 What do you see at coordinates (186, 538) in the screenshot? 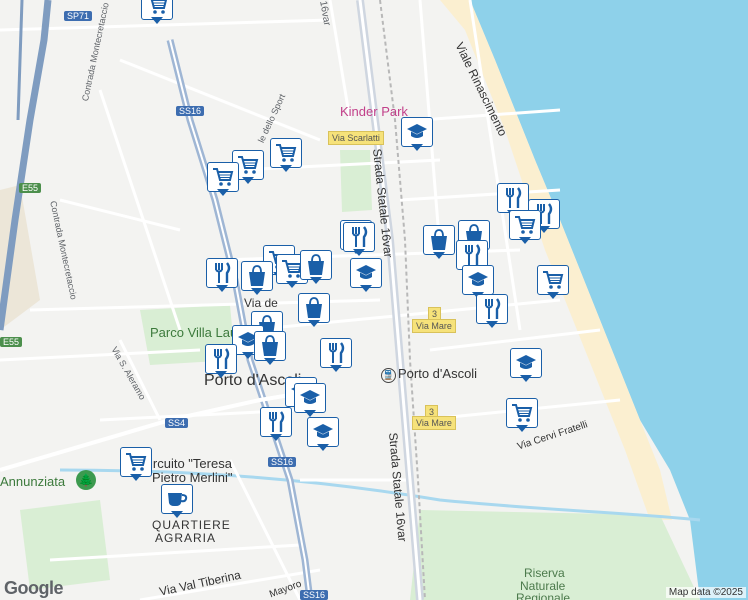
I see `agraria-label: AGRARIA` at bounding box center [186, 538].